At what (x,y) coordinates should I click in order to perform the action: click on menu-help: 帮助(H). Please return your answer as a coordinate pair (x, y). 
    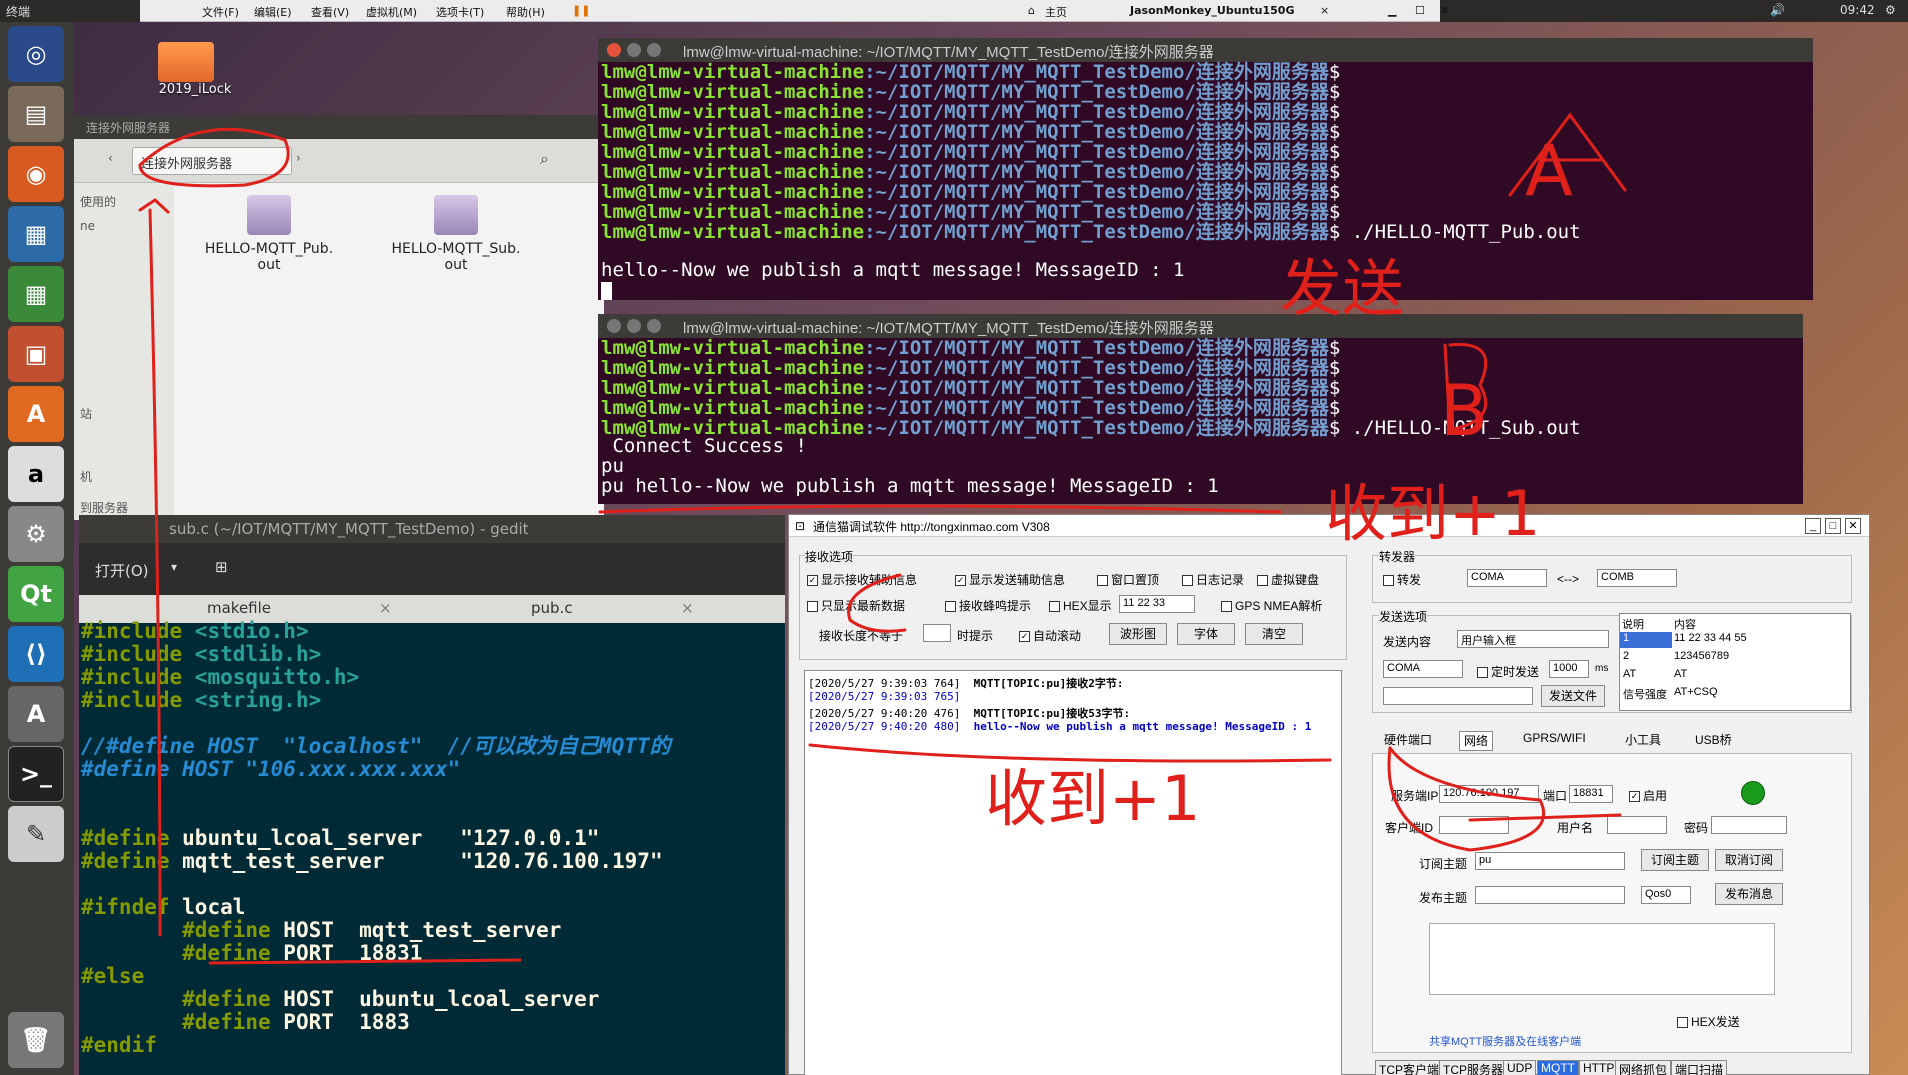
    Looking at the image, I should click on (525, 12).